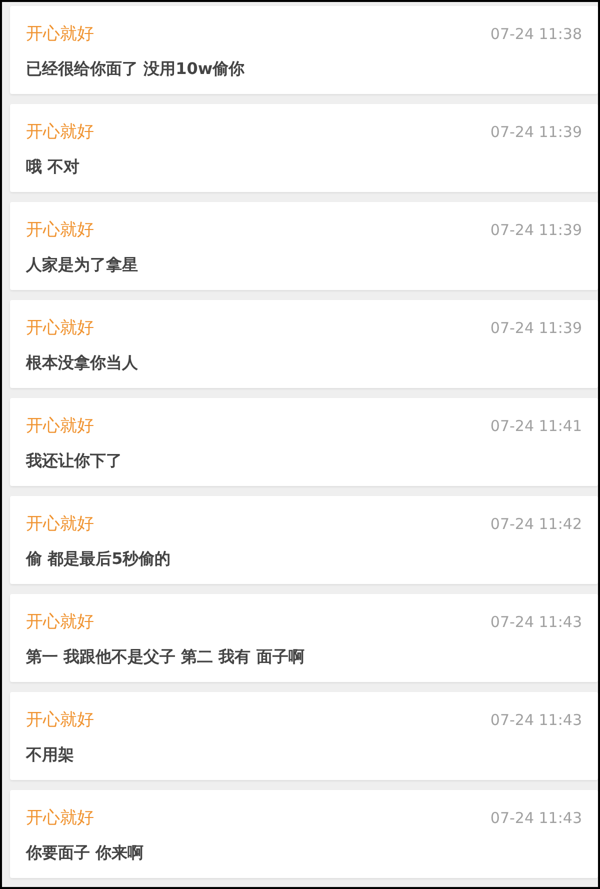  I want to click on message-text: 根本没拿你当人, so click(82, 363).